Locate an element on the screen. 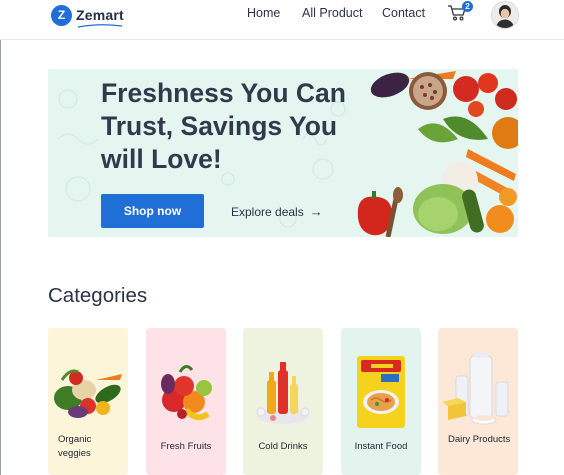 The width and height of the screenshot is (564, 475). category-card-cold-drinks: Cold Drinks is located at coordinates (283, 401).